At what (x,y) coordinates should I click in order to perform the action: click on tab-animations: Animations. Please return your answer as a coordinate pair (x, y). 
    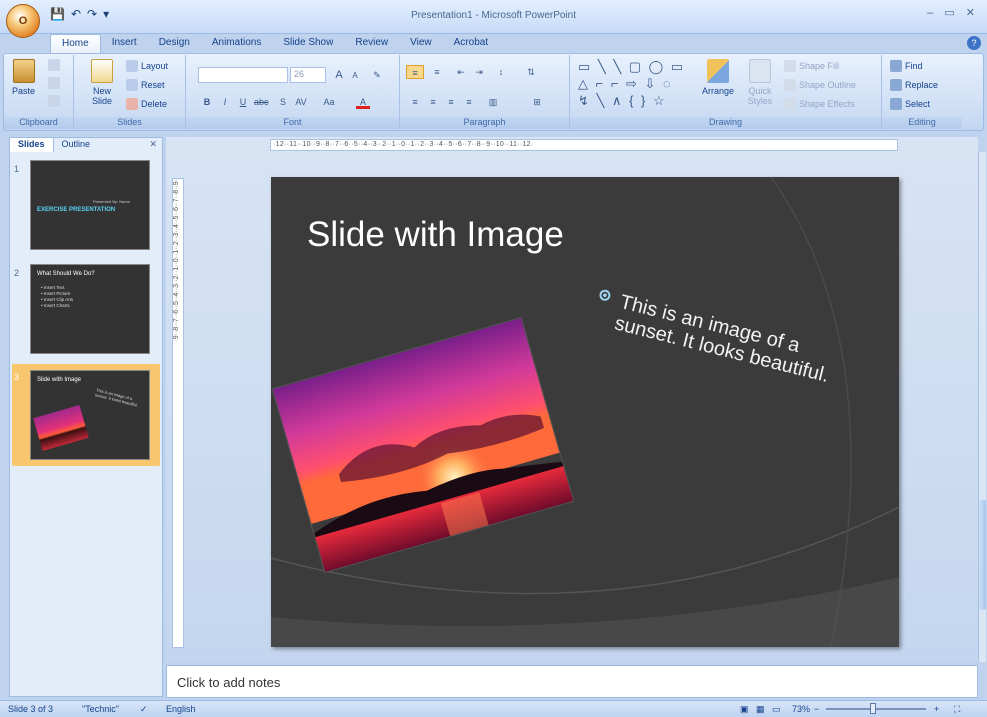
    Looking at the image, I should click on (236, 44).